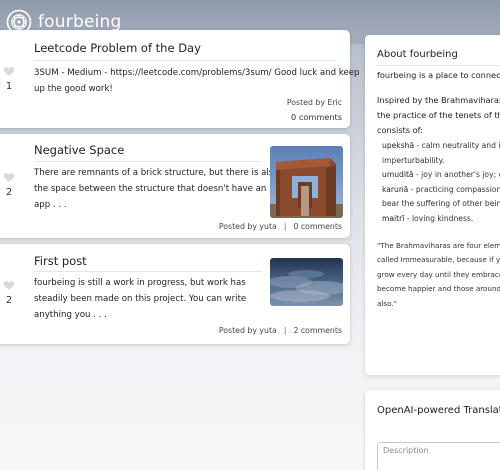 This screenshot has width=500, height=470. What do you see at coordinates (314, 102) in the screenshot?
I see `post-author: Posted by Eric` at bounding box center [314, 102].